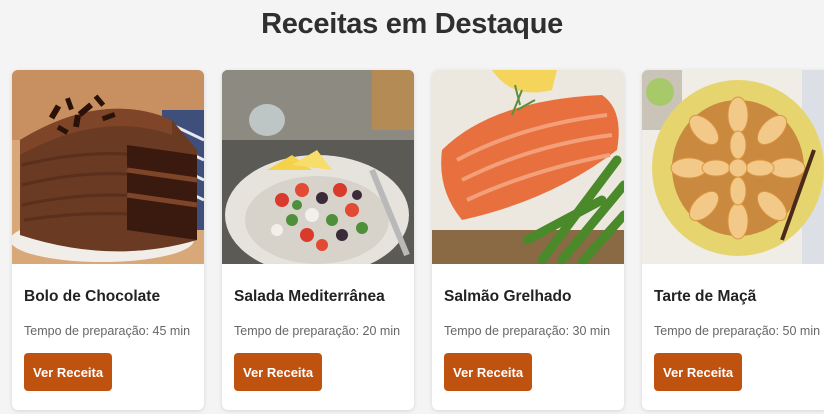  What do you see at coordinates (412, 24) in the screenshot?
I see `page-title: Receitas em Destaque` at bounding box center [412, 24].